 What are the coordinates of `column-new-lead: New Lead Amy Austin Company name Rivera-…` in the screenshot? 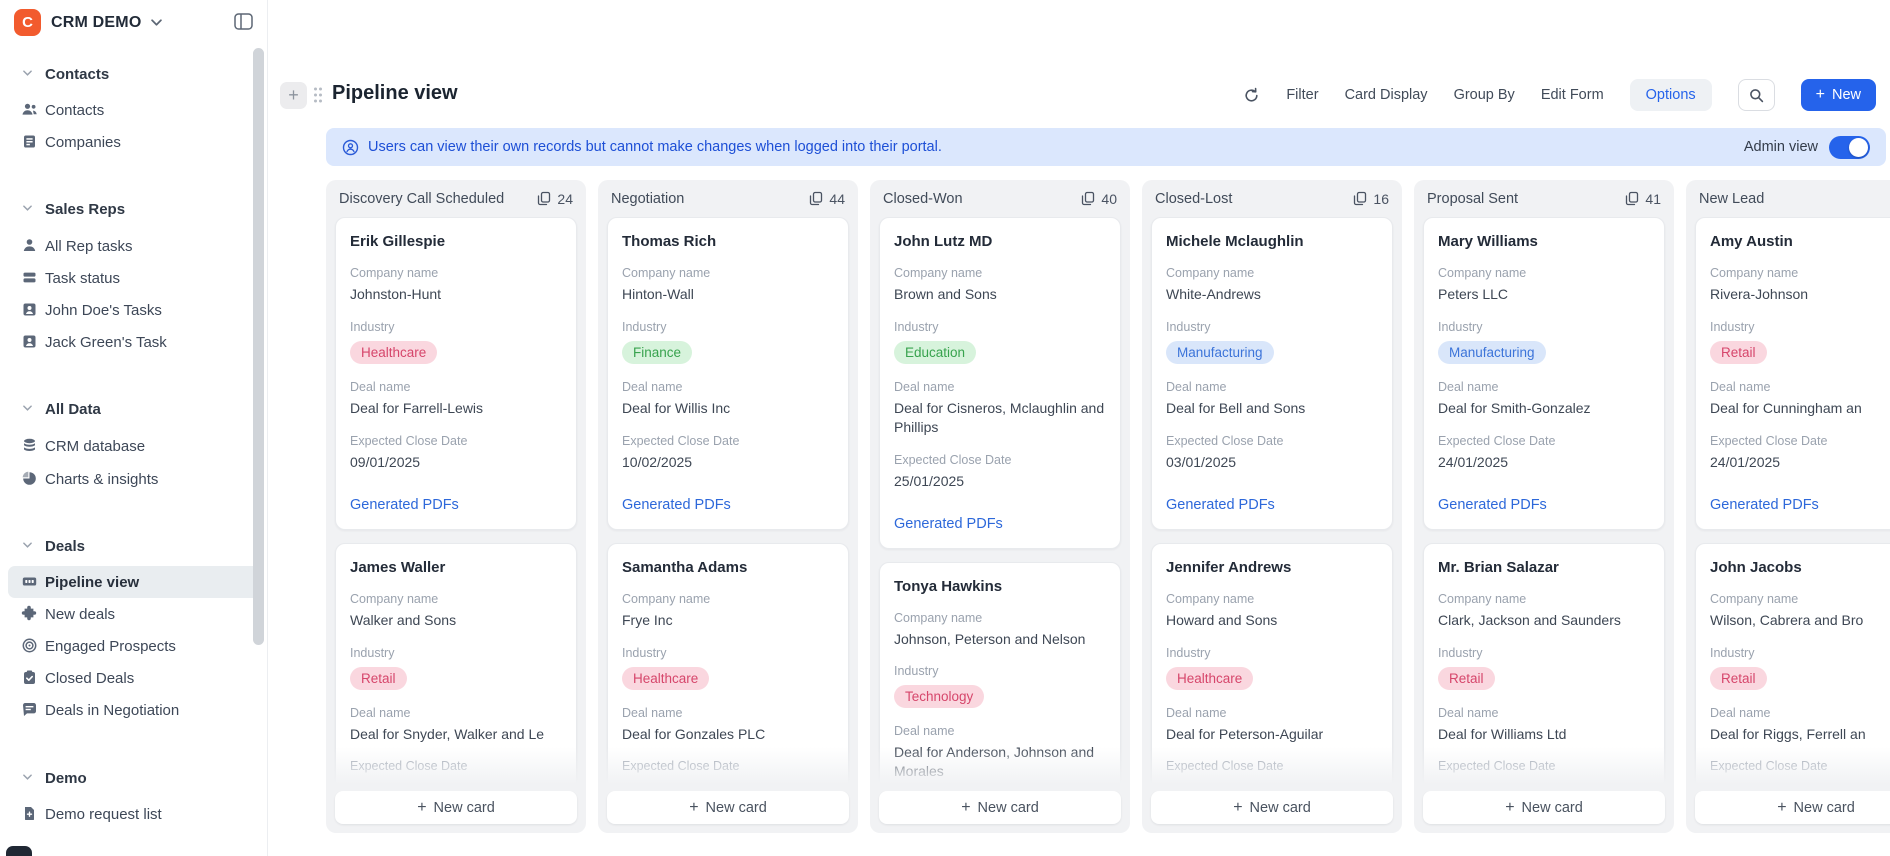 It's located at (1788, 506).